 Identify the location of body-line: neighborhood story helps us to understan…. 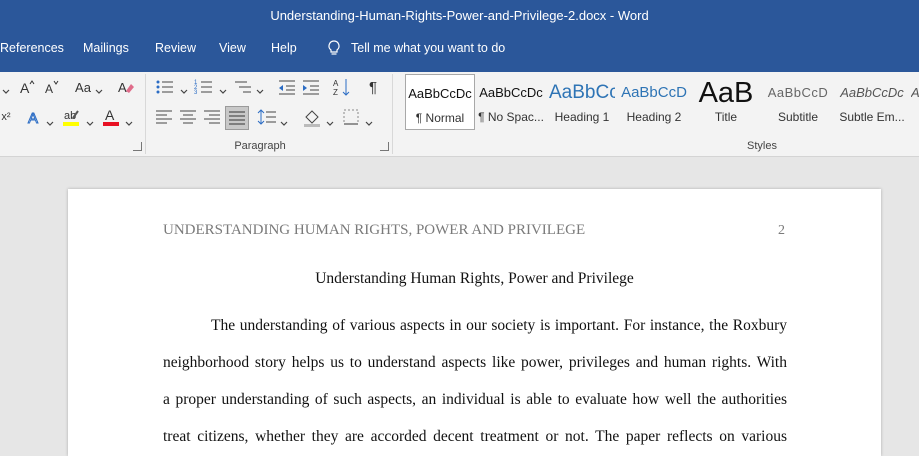
(475, 362).